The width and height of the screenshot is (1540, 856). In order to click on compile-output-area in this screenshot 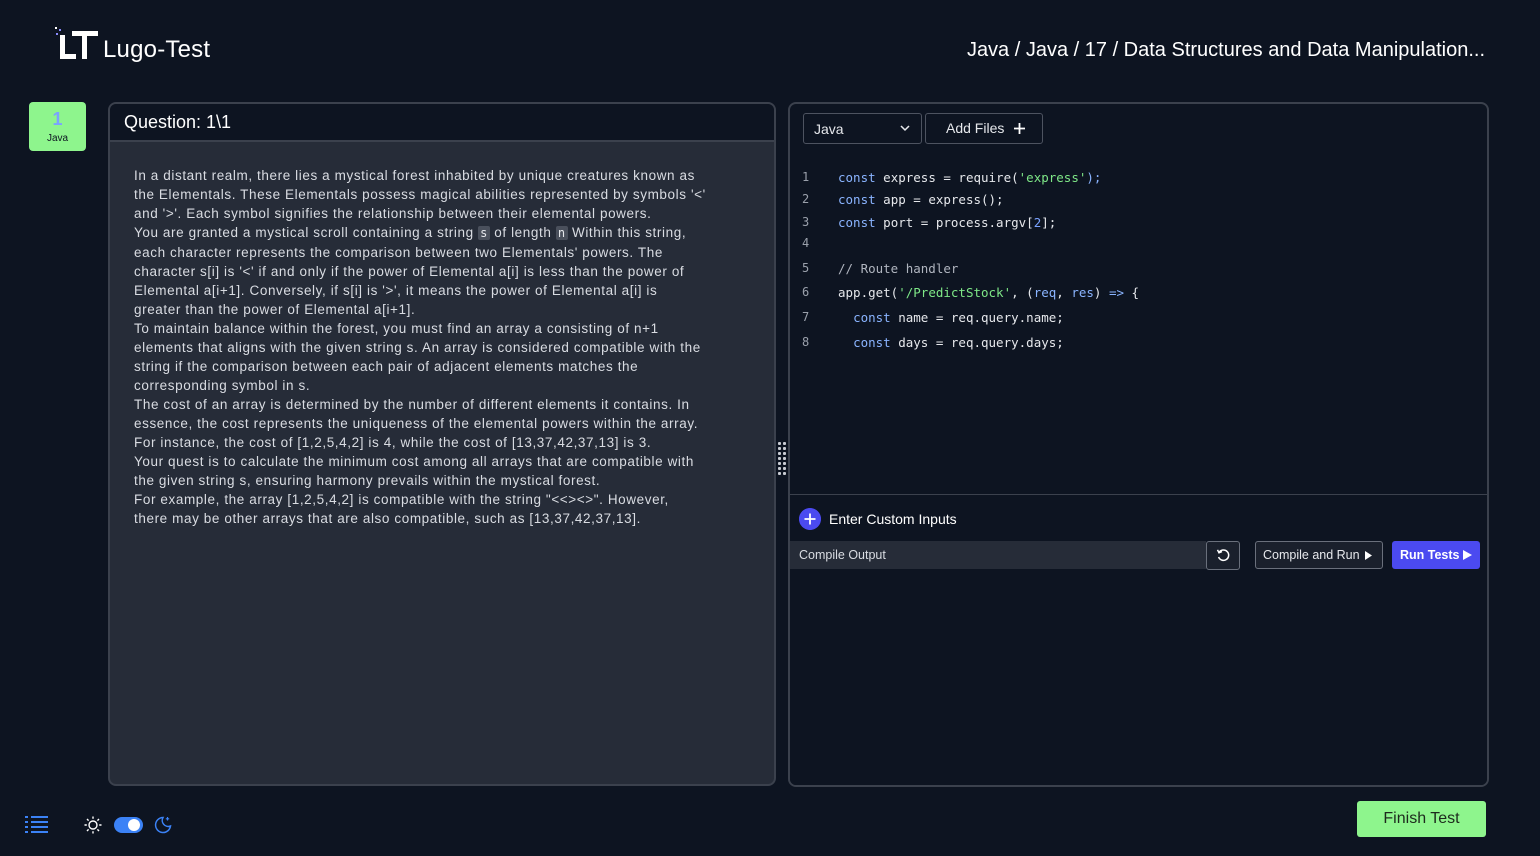, I will do `click(1138, 678)`.